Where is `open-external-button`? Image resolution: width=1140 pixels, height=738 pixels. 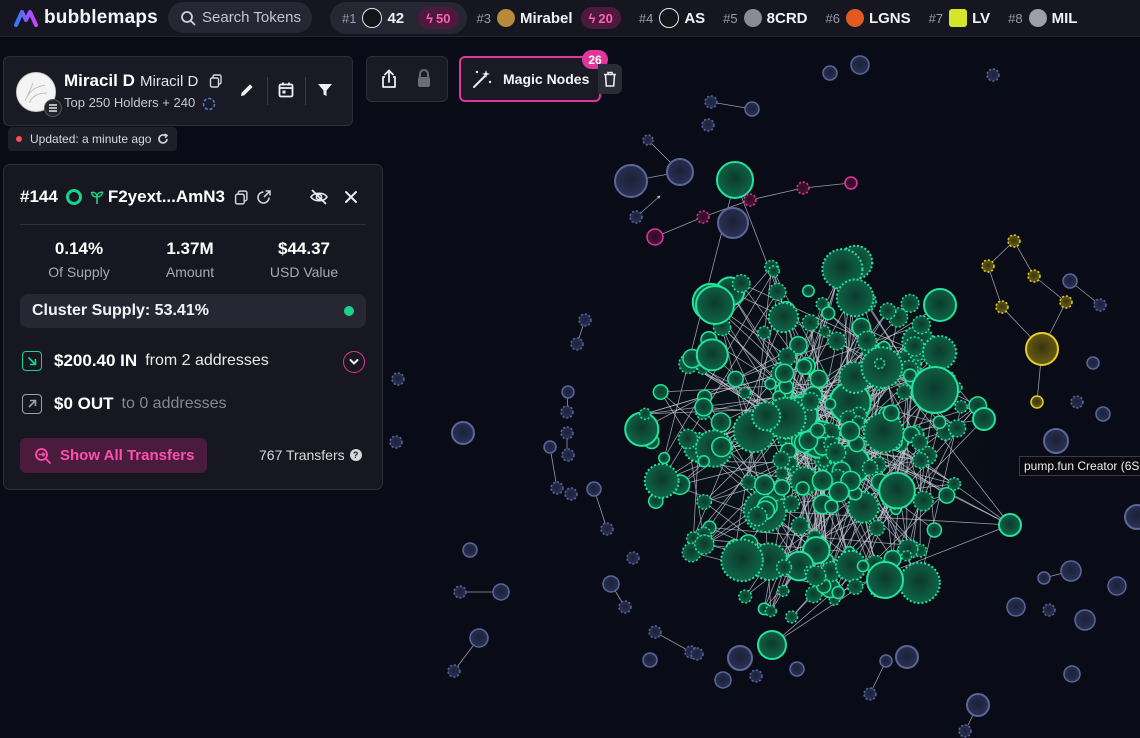 open-external-button is located at coordinates (264, 197).